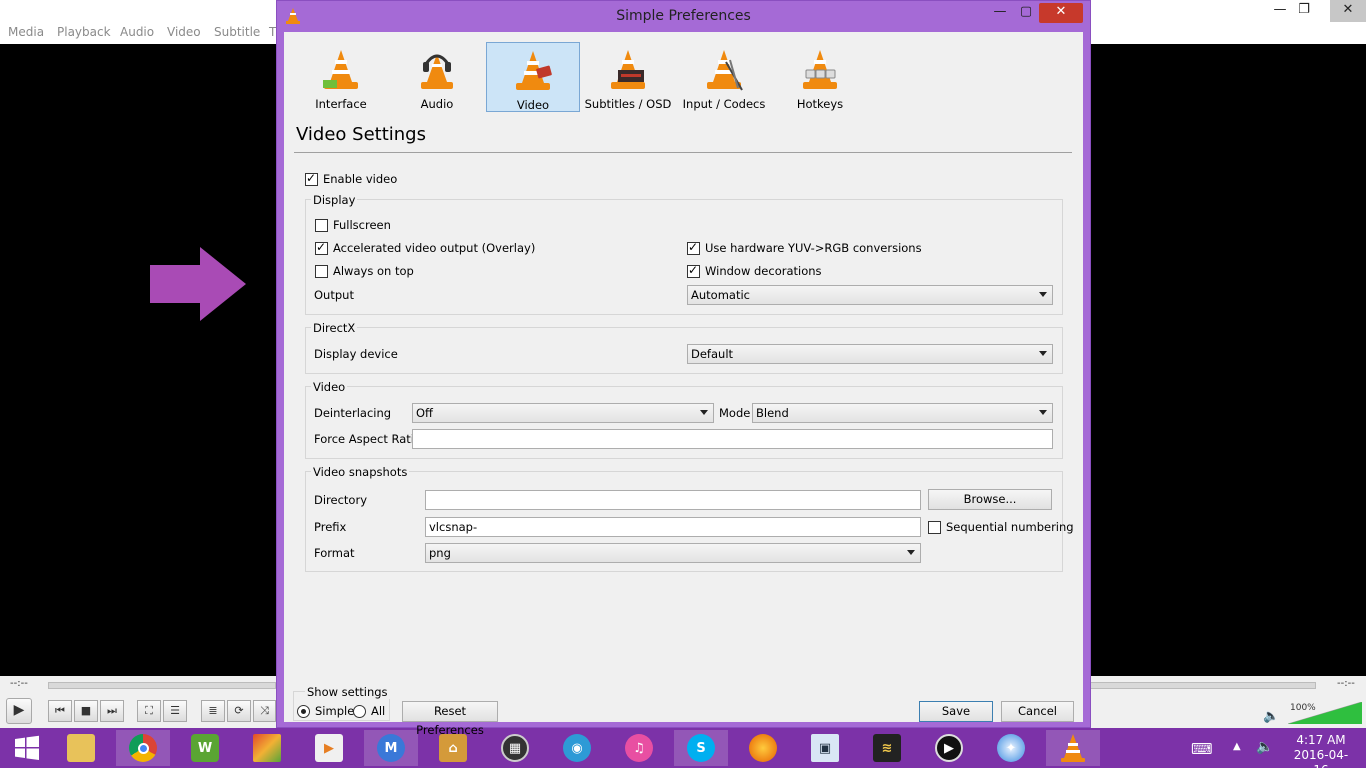 This screenshot has height=768, width=1366. I want to click on minimize-button: —, so click(1000, 13).